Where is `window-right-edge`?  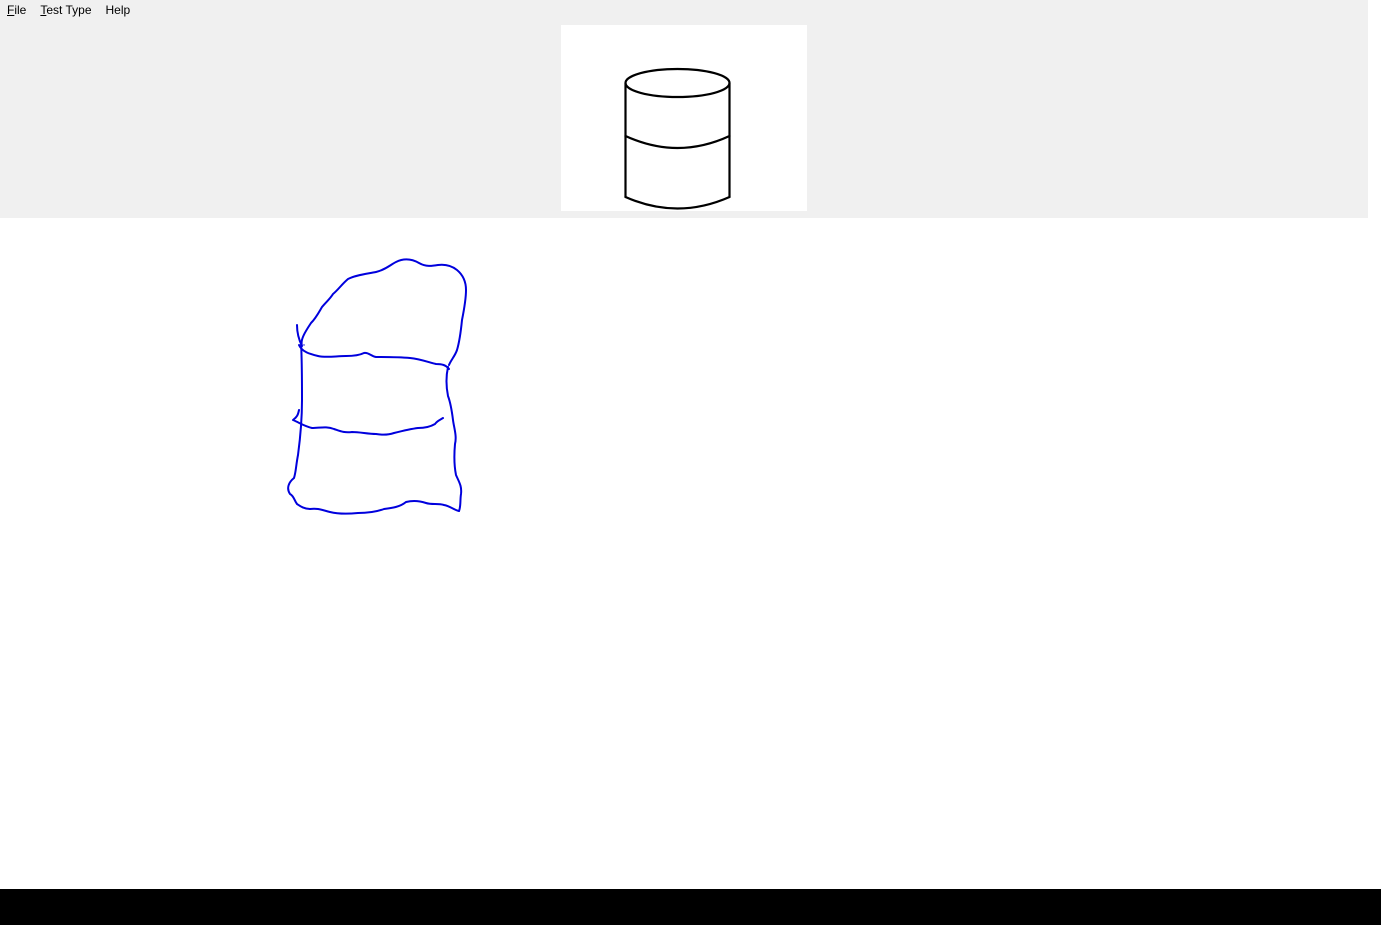 window-right-edge is located at coordinates (1374, 444).